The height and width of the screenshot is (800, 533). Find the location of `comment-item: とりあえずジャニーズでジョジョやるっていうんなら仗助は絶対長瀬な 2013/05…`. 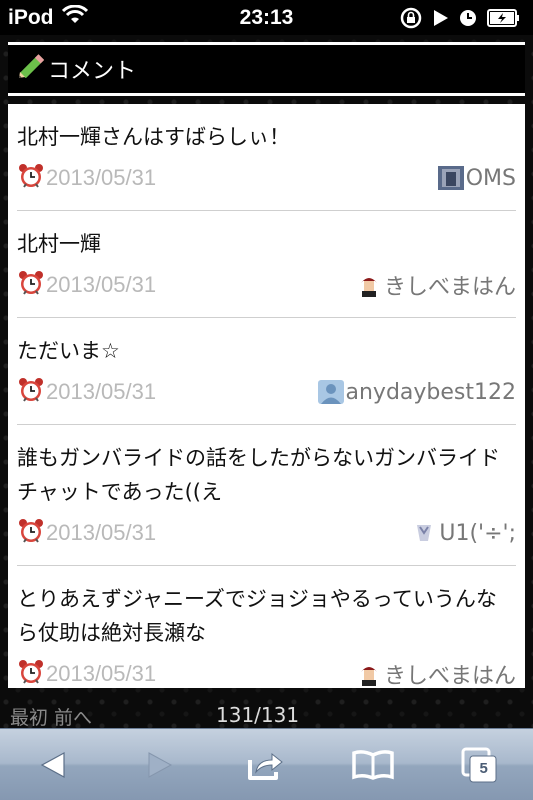

comment-item: とりあえずジャニーズでジョジョやるっていうんなら仗助は絶対長瀬な 2013/05… is located at coordinates (266, 627).